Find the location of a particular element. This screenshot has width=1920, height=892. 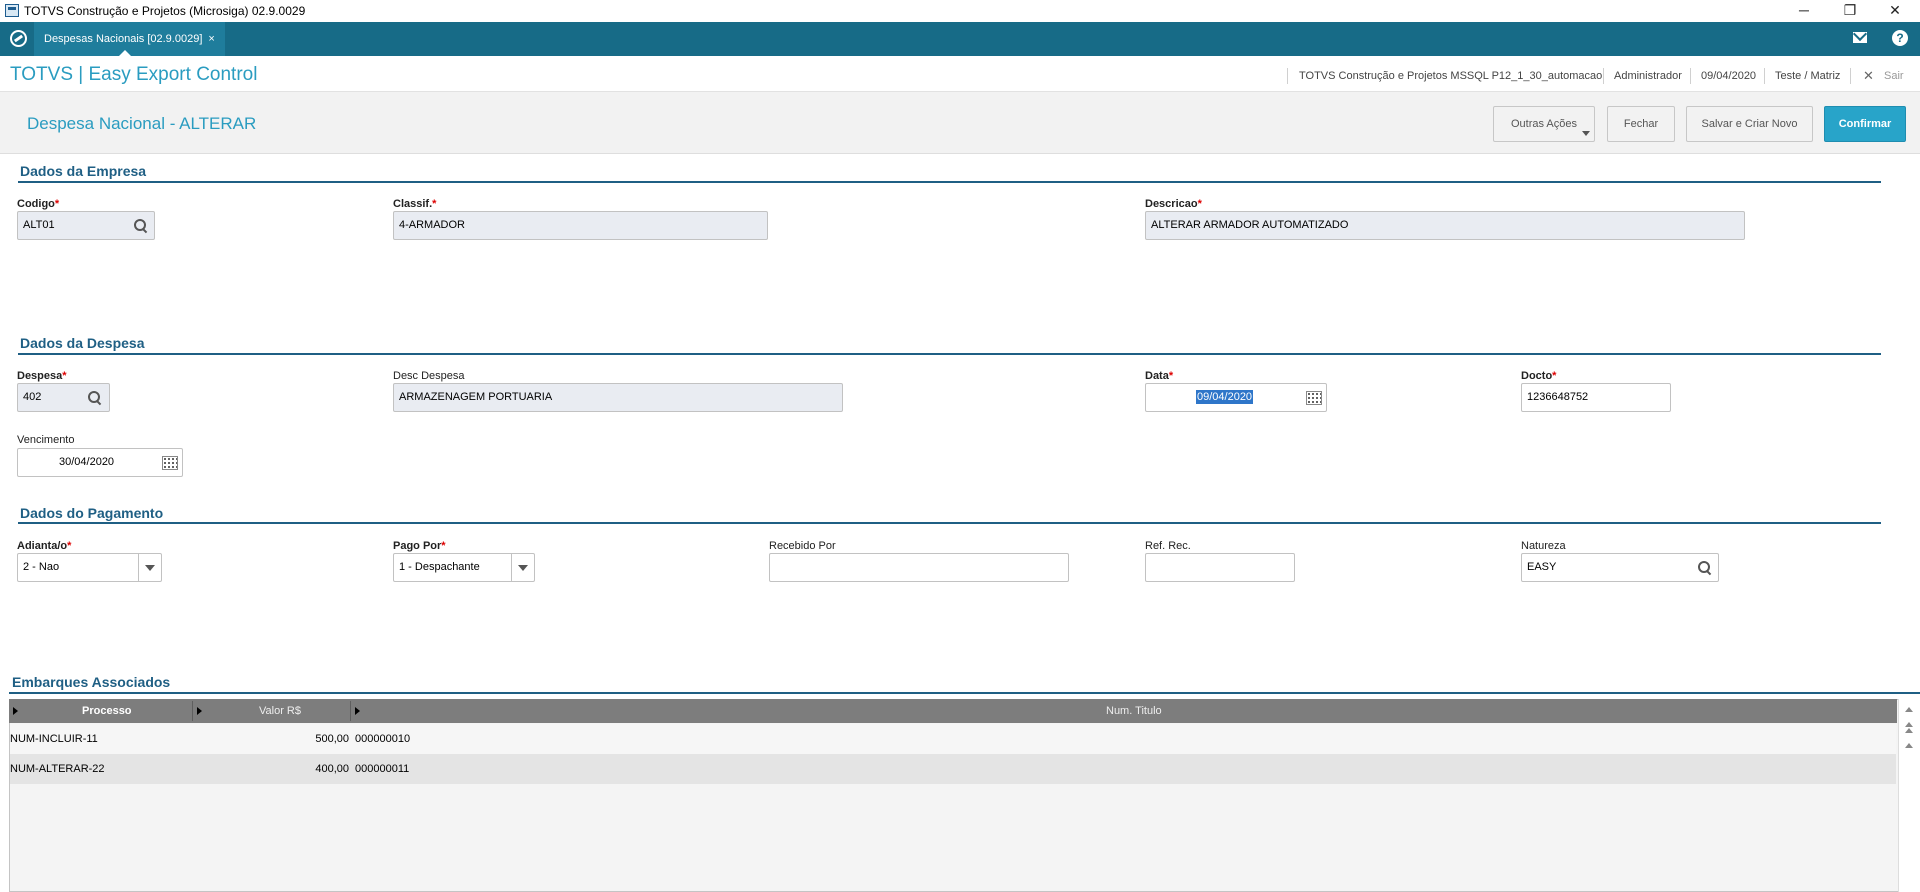

cell-valor: 400,00 is located at coordinates (332, 769).